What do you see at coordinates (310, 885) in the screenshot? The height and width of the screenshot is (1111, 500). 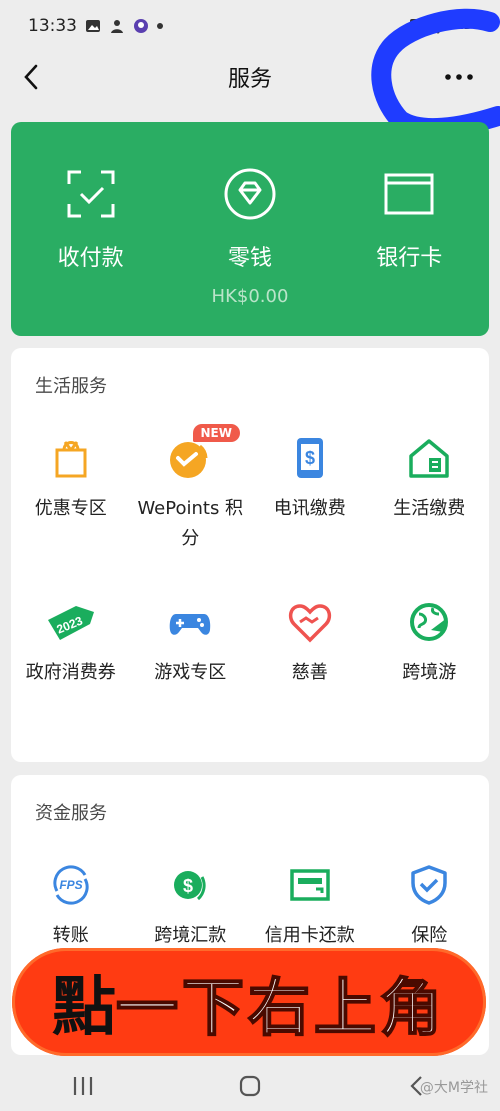 I see `credit-card-repay-icon` at bounding box center [310, 885].